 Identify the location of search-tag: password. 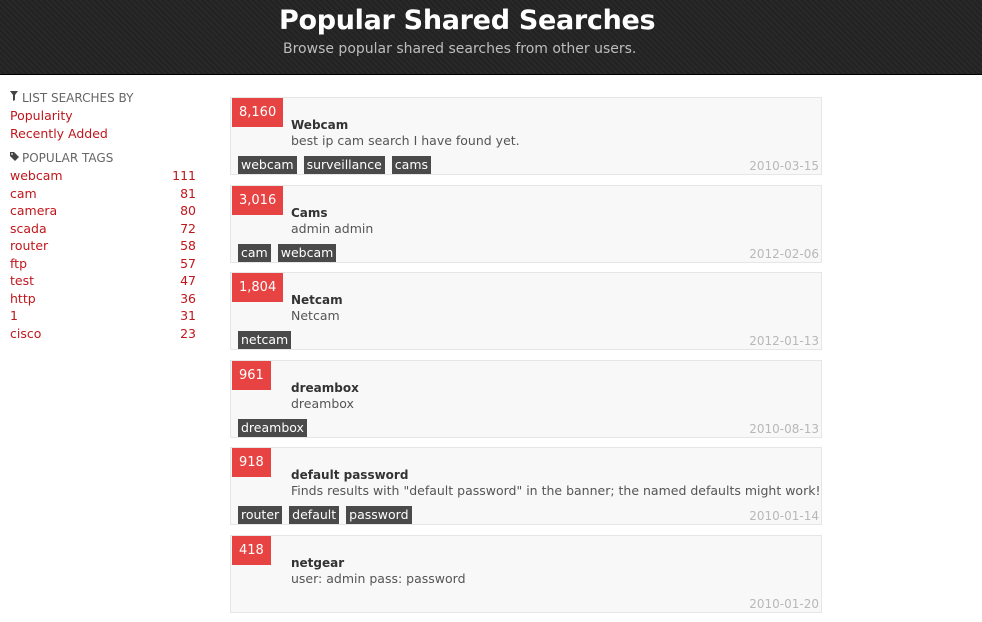
(379, 515).